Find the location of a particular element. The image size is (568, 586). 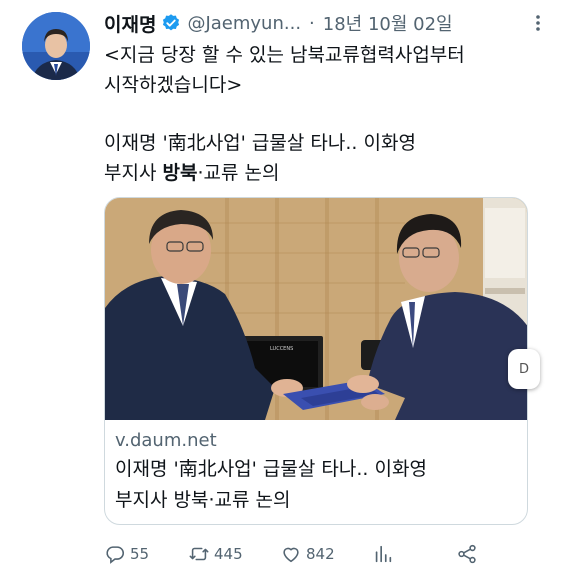

tweet-header: 이재명 @Jaemyun... · 18년 10월 02일 is located at coordinates (326, 23).